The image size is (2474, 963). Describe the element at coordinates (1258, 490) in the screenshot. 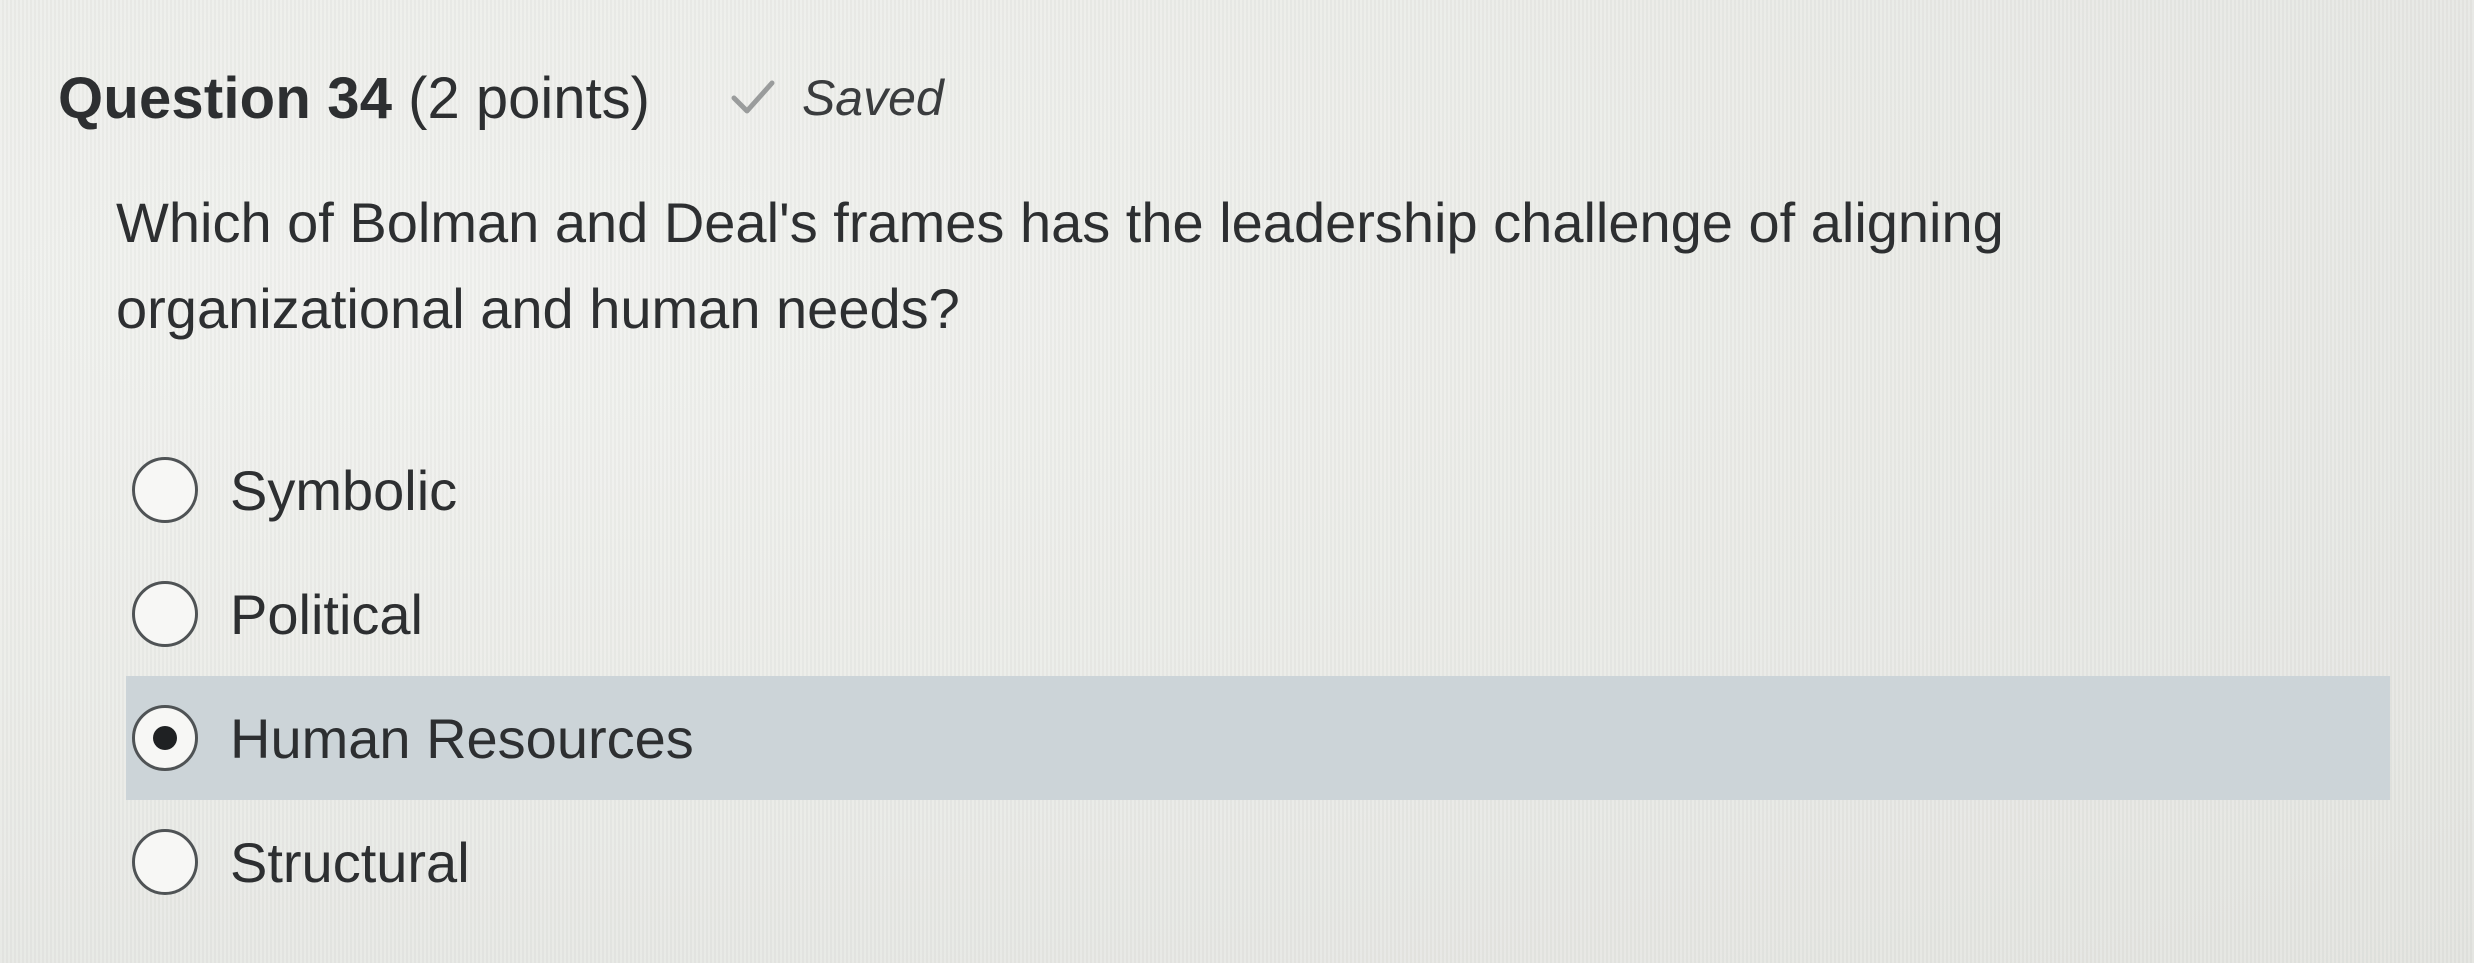

I see `option-symbolic: Symbolic` at that location.